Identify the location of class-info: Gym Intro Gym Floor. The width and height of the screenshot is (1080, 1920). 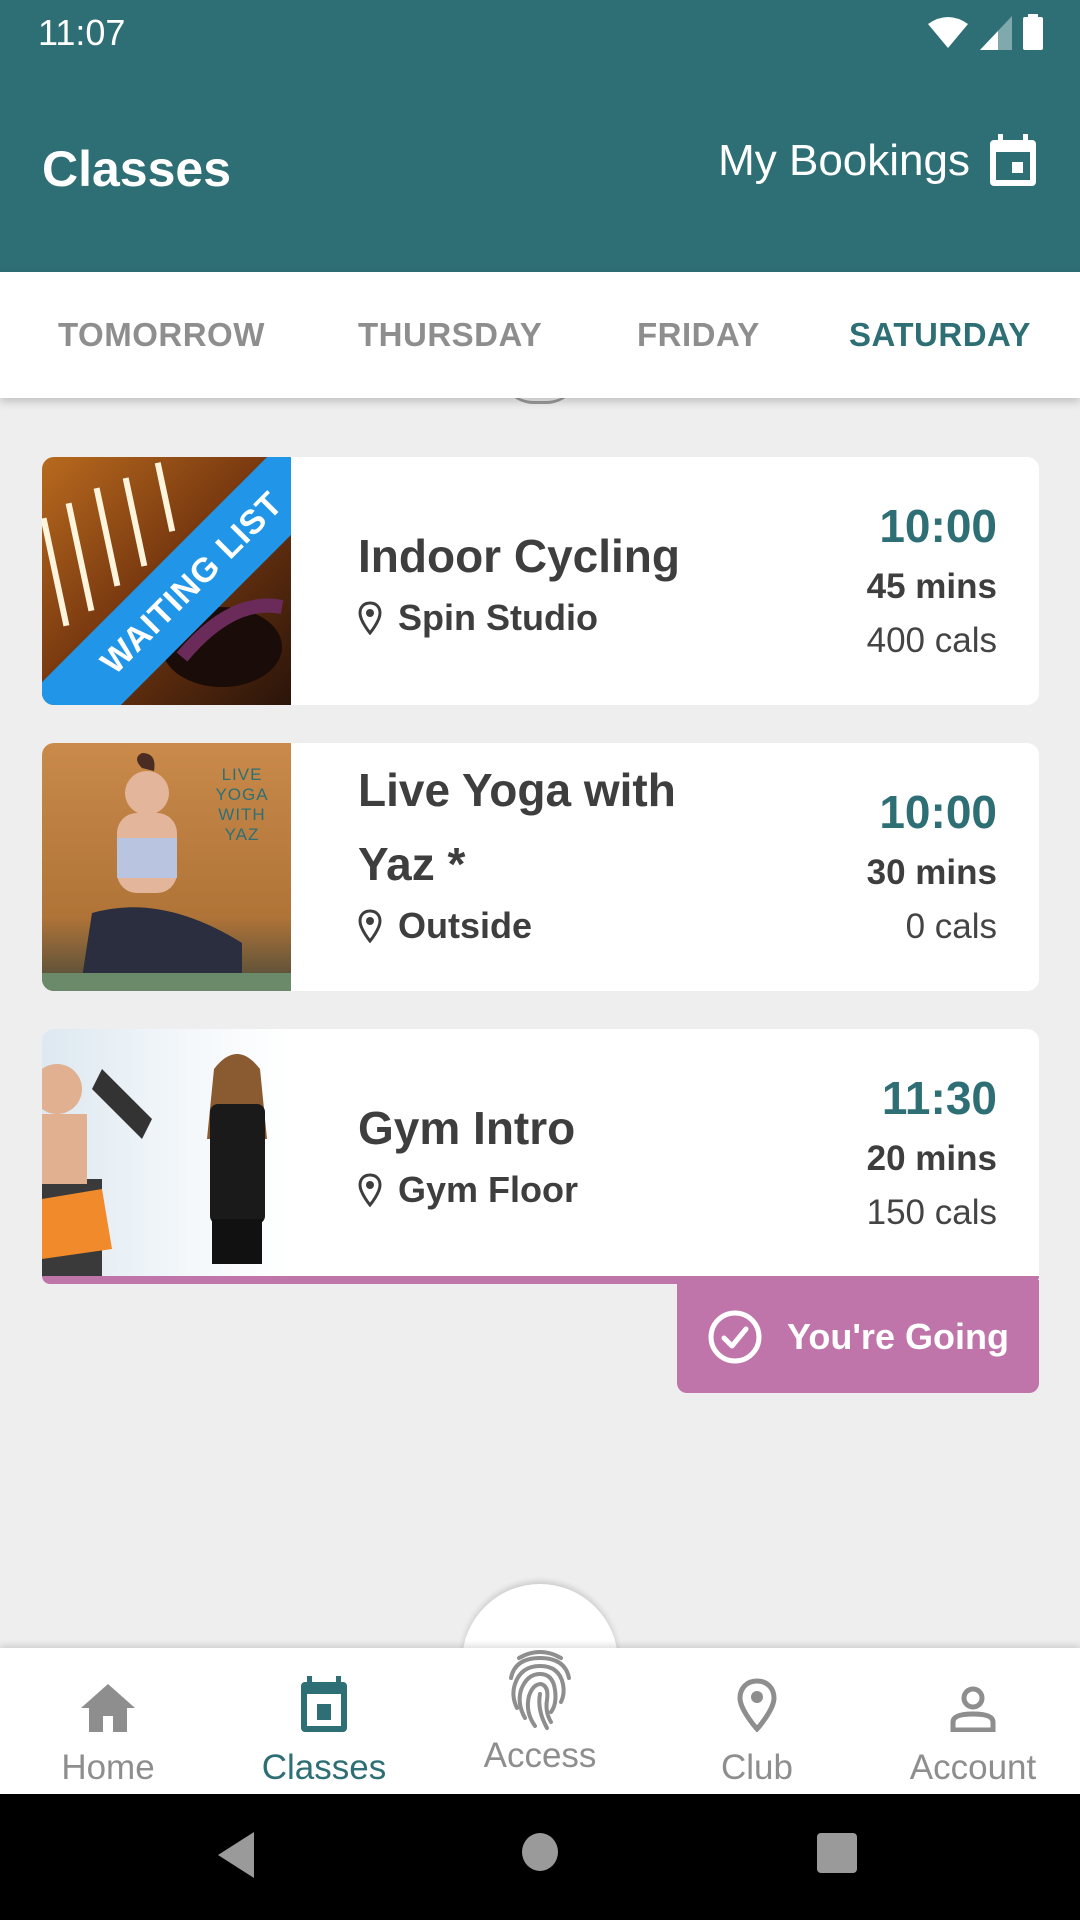
(468, 1151).